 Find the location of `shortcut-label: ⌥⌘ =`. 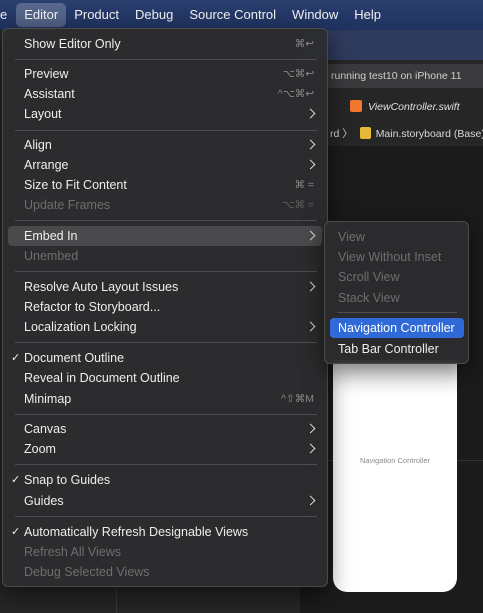

shortcut-label: ⌥⌘ = is located at coordinates (298, 205).